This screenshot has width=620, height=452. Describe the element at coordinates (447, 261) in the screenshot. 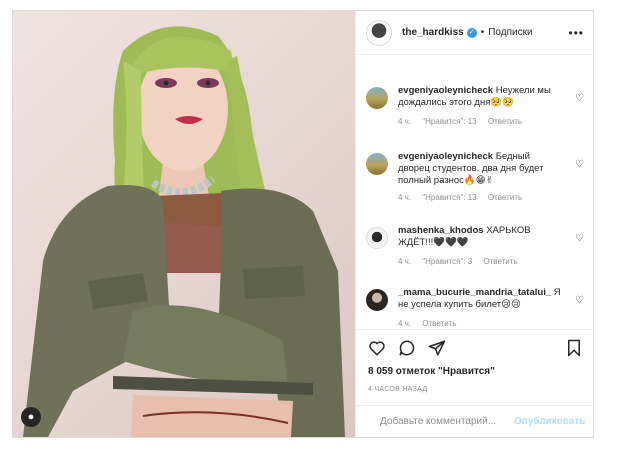

I see `comment-likes: "Нравится": 3` at that location.